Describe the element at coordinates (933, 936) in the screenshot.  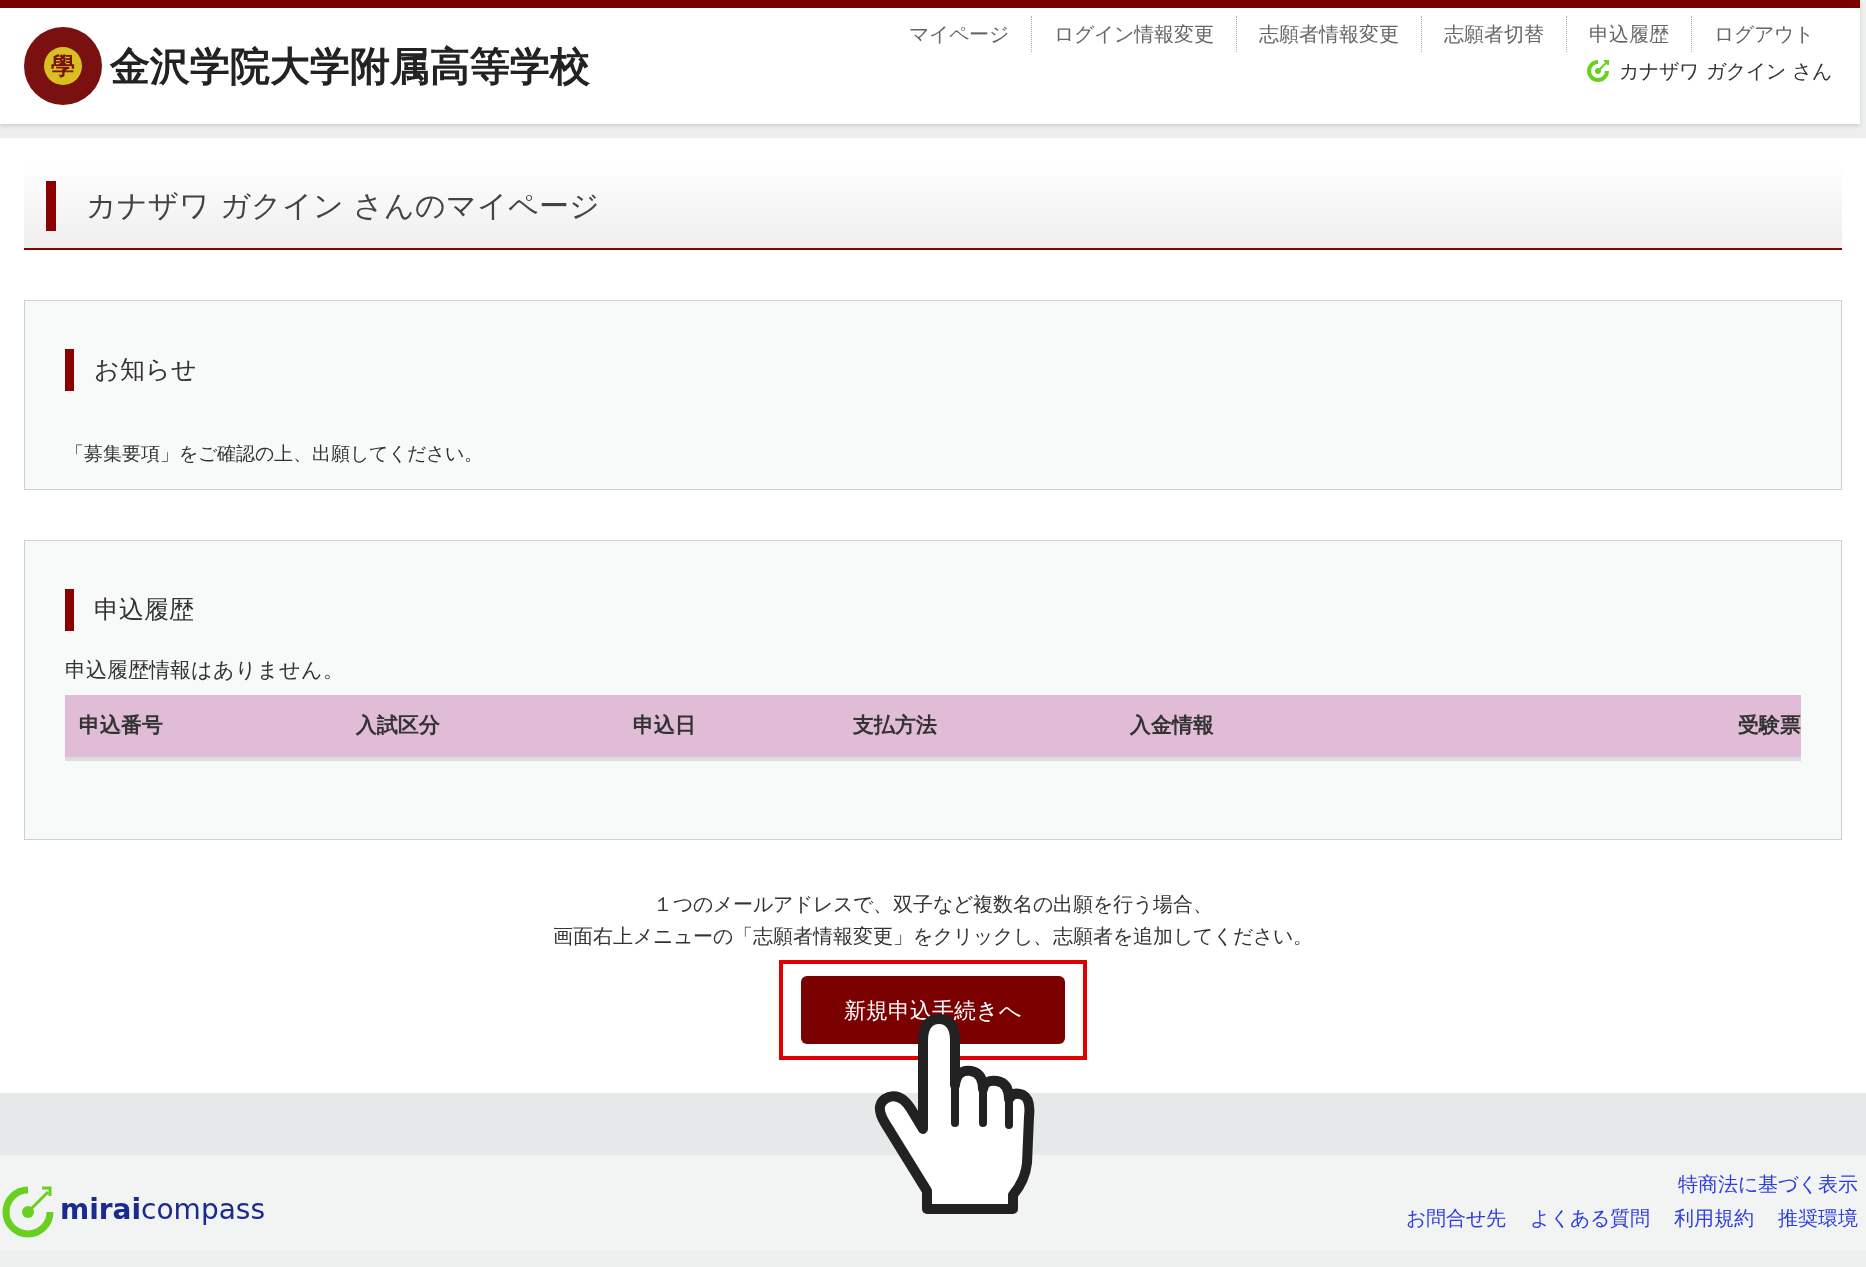
I see `instruction-text: 画面右上メニューの「志願者情報変更」をクリックし、志願者を追加してください。` at that location.